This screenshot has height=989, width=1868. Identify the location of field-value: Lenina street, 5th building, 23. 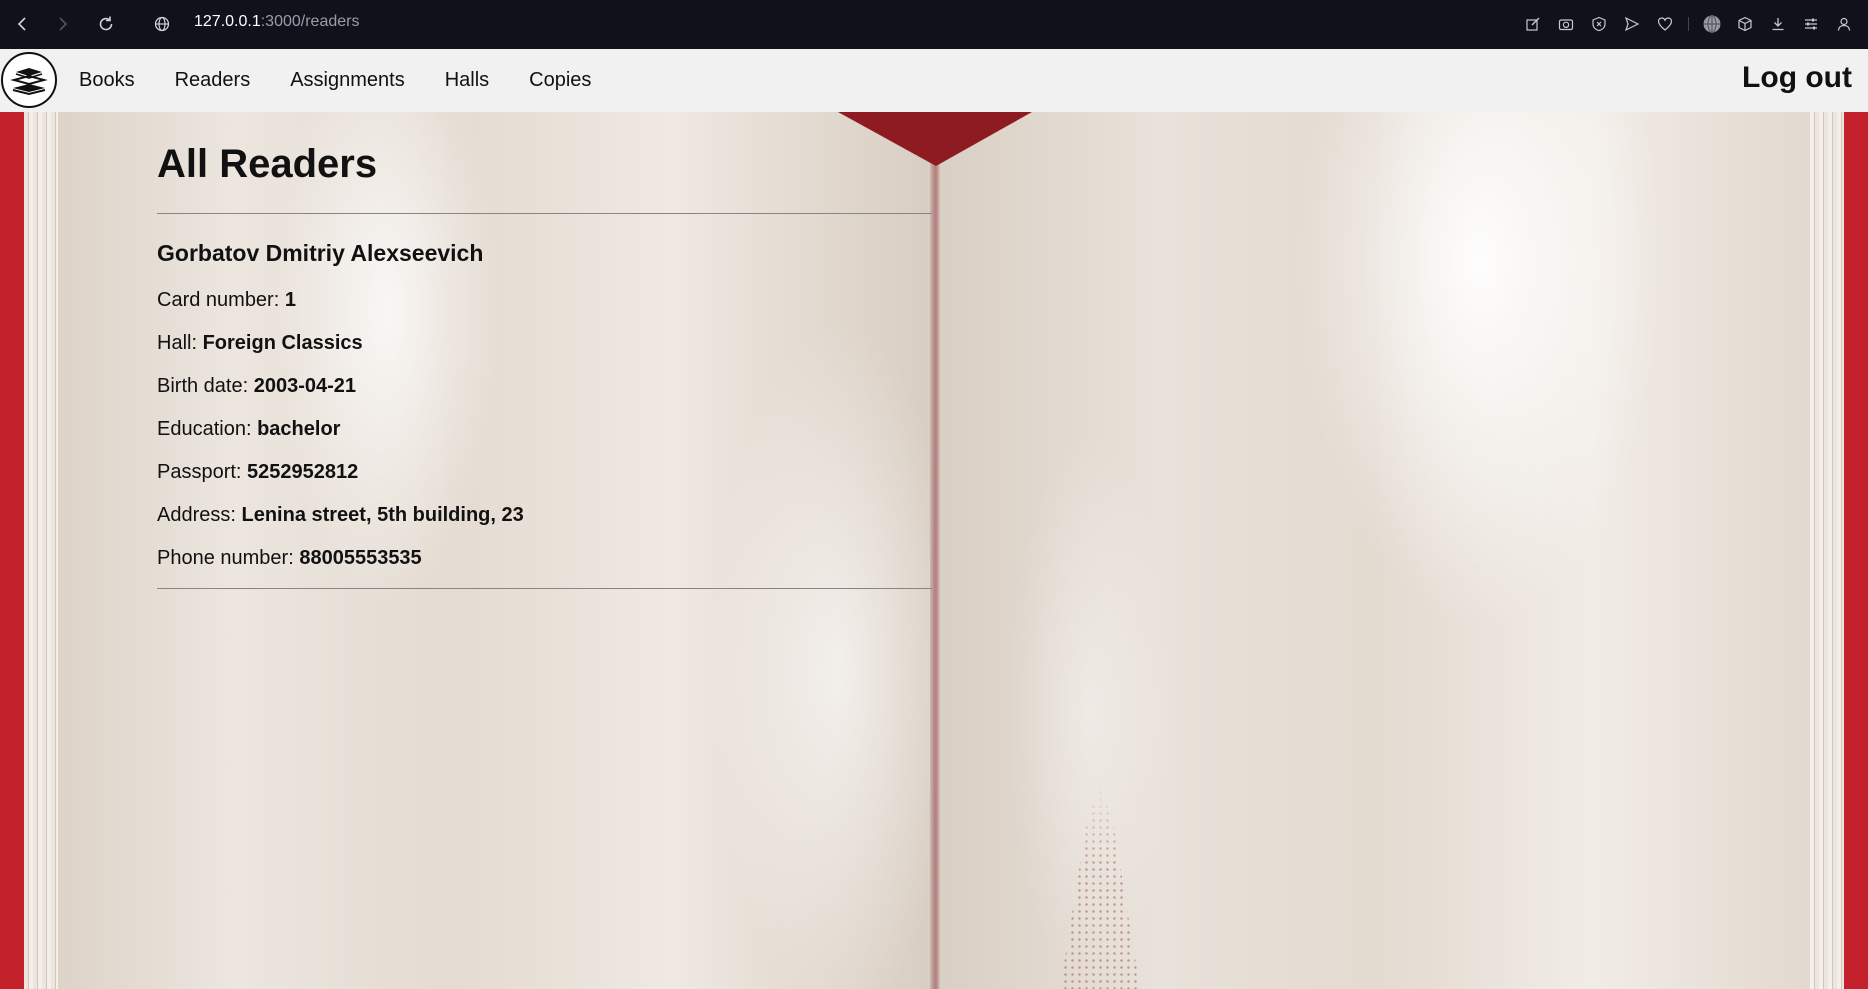
(382, 515).